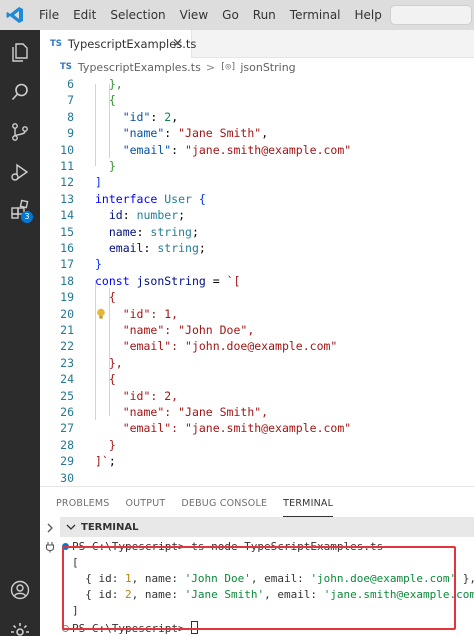  I want to click on menu-item-file: File, so click(49, 15).